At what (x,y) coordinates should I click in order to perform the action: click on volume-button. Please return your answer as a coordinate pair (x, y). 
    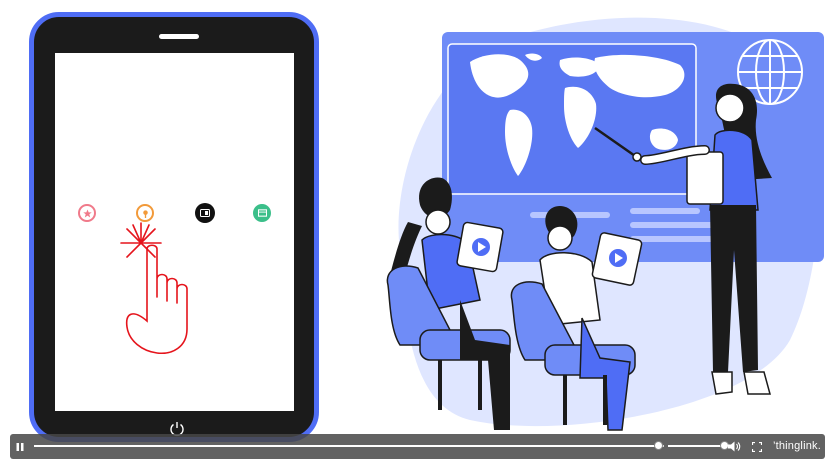
    Looking at the image, I should click on (734, 446).